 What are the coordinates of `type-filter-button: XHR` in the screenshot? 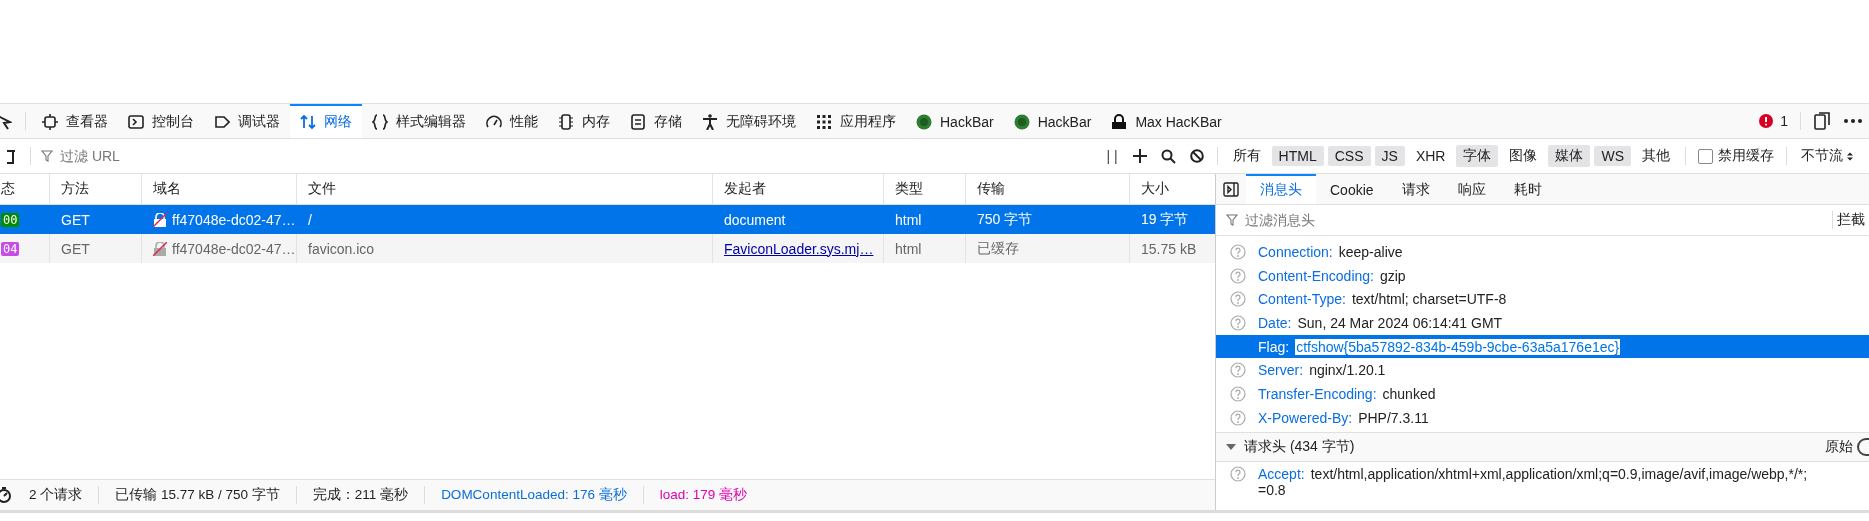 It's located at (1430, 156).